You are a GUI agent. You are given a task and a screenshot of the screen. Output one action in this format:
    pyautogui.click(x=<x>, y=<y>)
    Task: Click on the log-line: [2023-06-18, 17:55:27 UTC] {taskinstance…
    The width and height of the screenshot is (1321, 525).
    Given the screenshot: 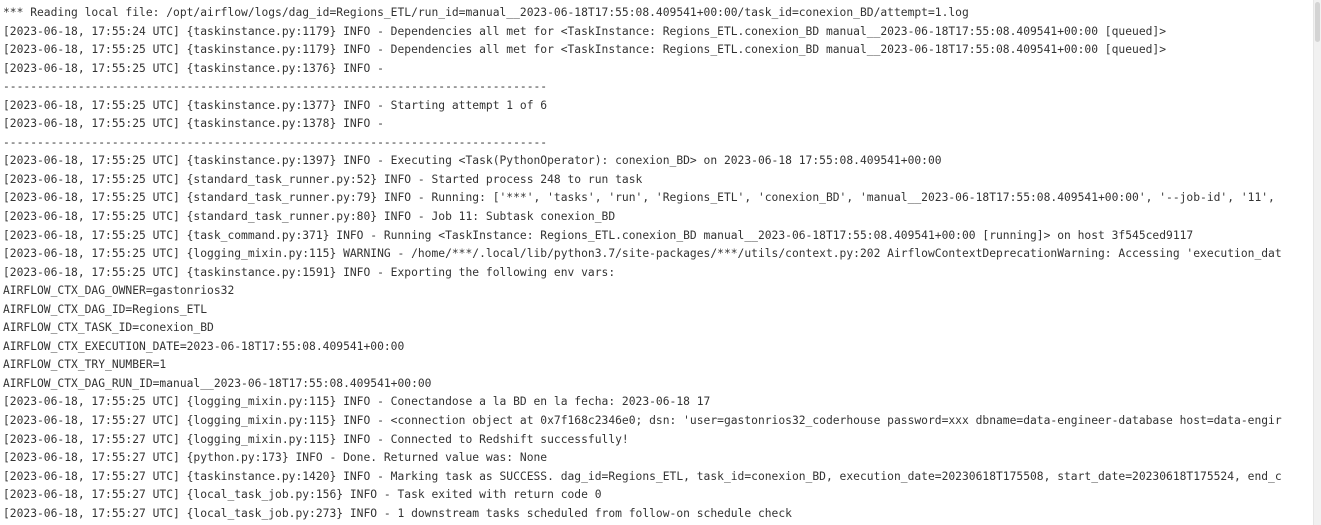 What is the action you would take?
    pyautogui.click(x=642, y=476)
    